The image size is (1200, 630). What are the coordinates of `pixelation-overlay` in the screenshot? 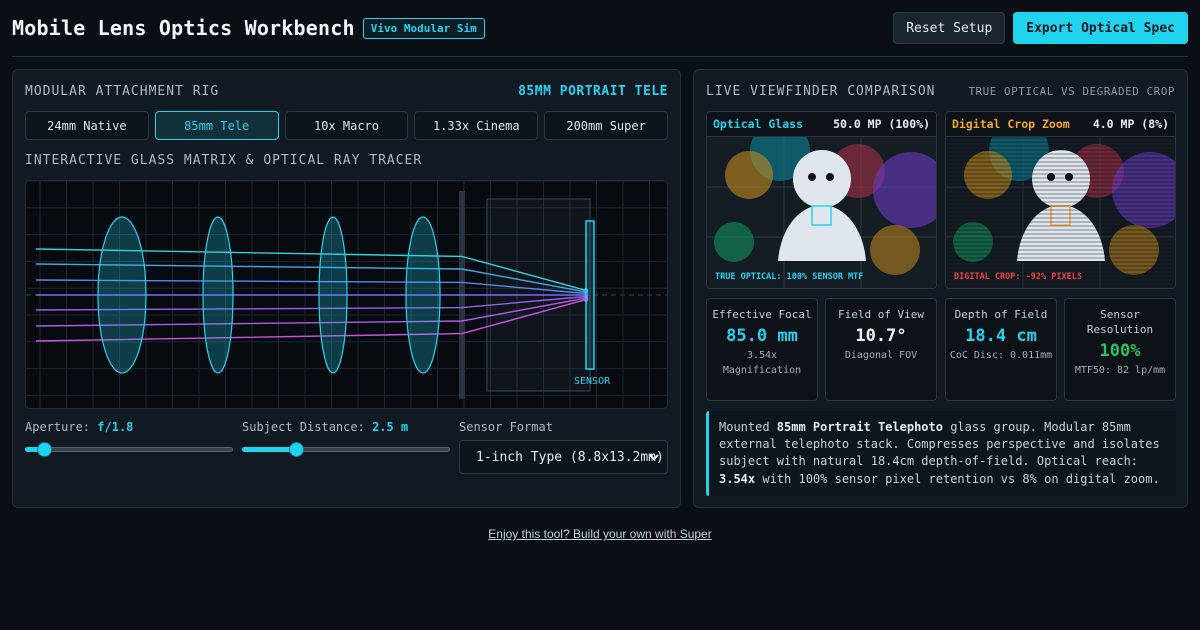 It's located at (1060, 212).